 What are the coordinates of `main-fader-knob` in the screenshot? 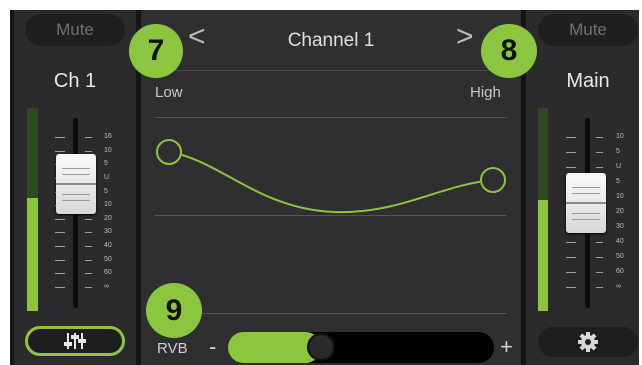 It's located at (586, 203).